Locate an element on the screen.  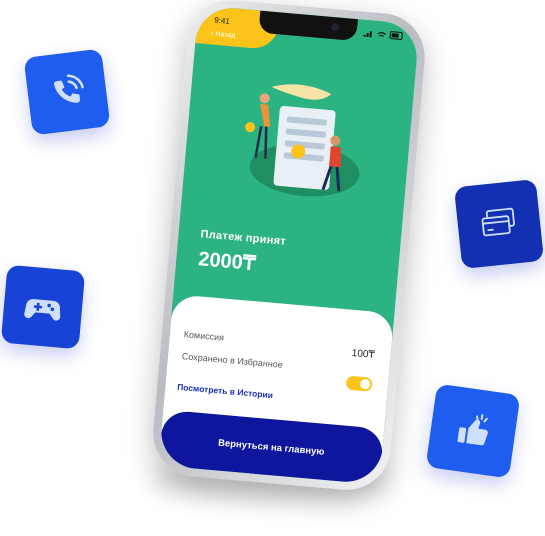
battery-icon is located at coordinates (396, 35).